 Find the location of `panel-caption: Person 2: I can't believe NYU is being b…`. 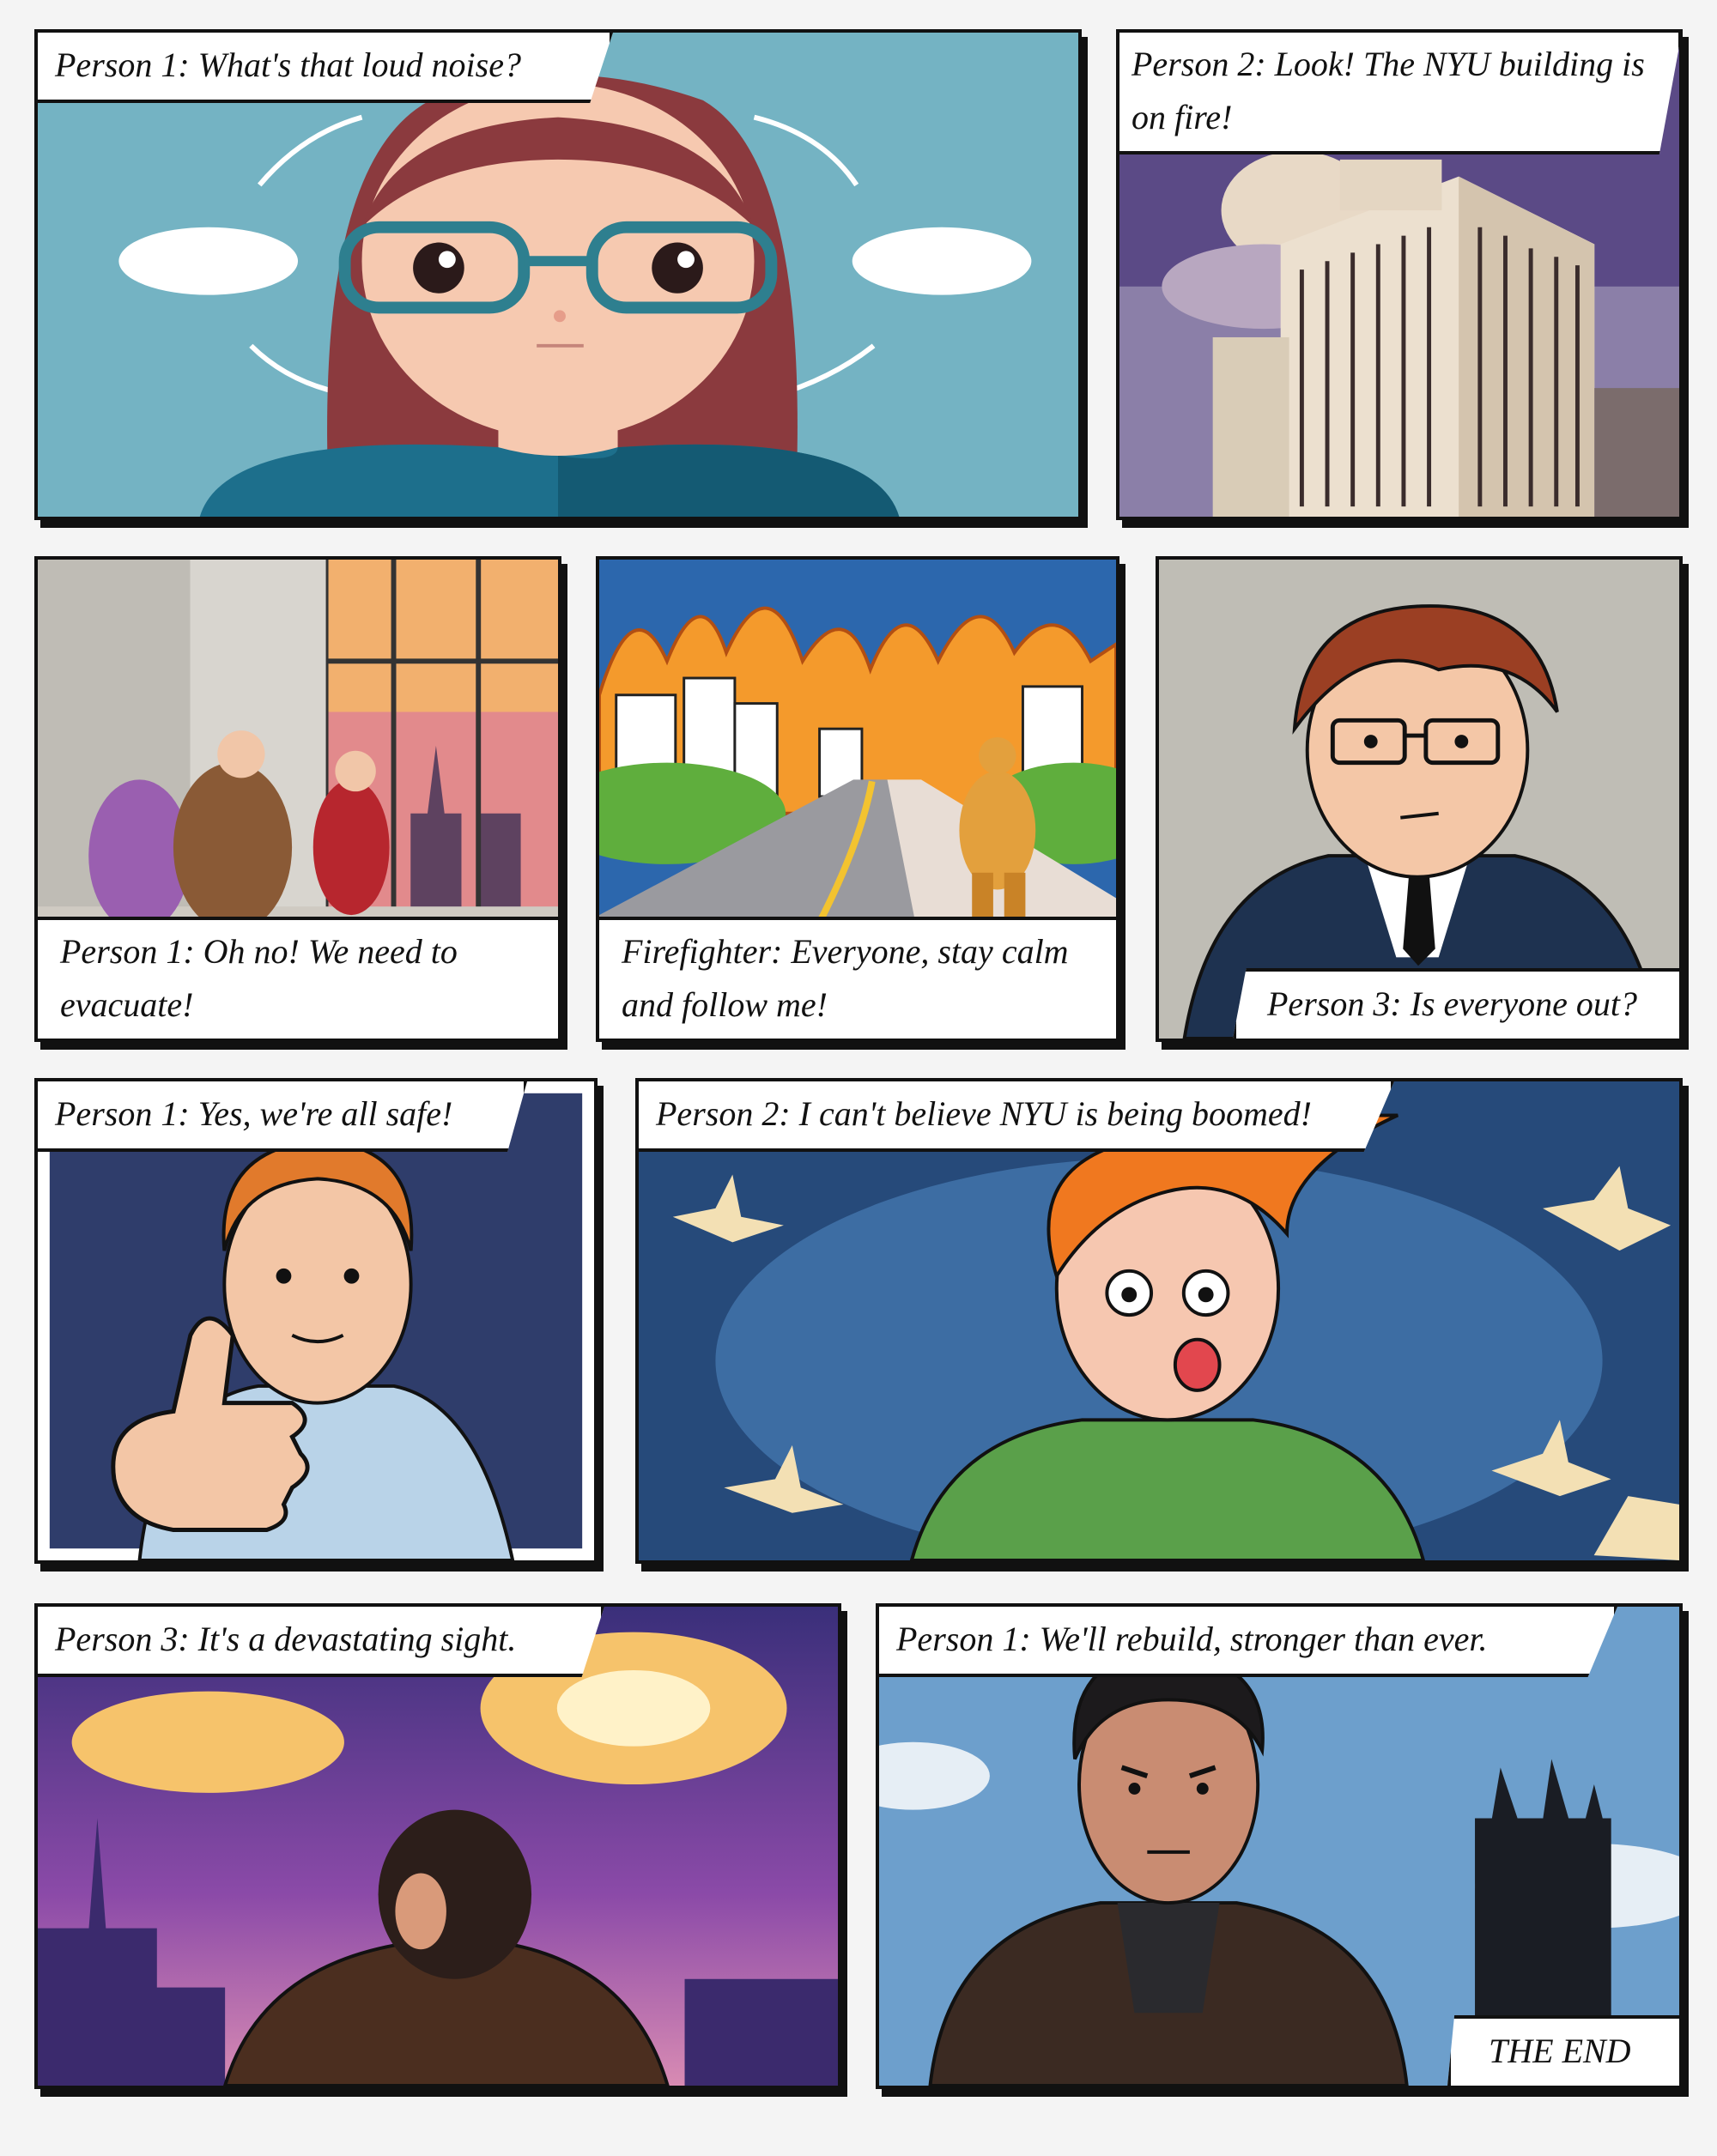

panel-caption: Person 2: I can't believe NYU is being b… is located at coordinates (1016, 1116).